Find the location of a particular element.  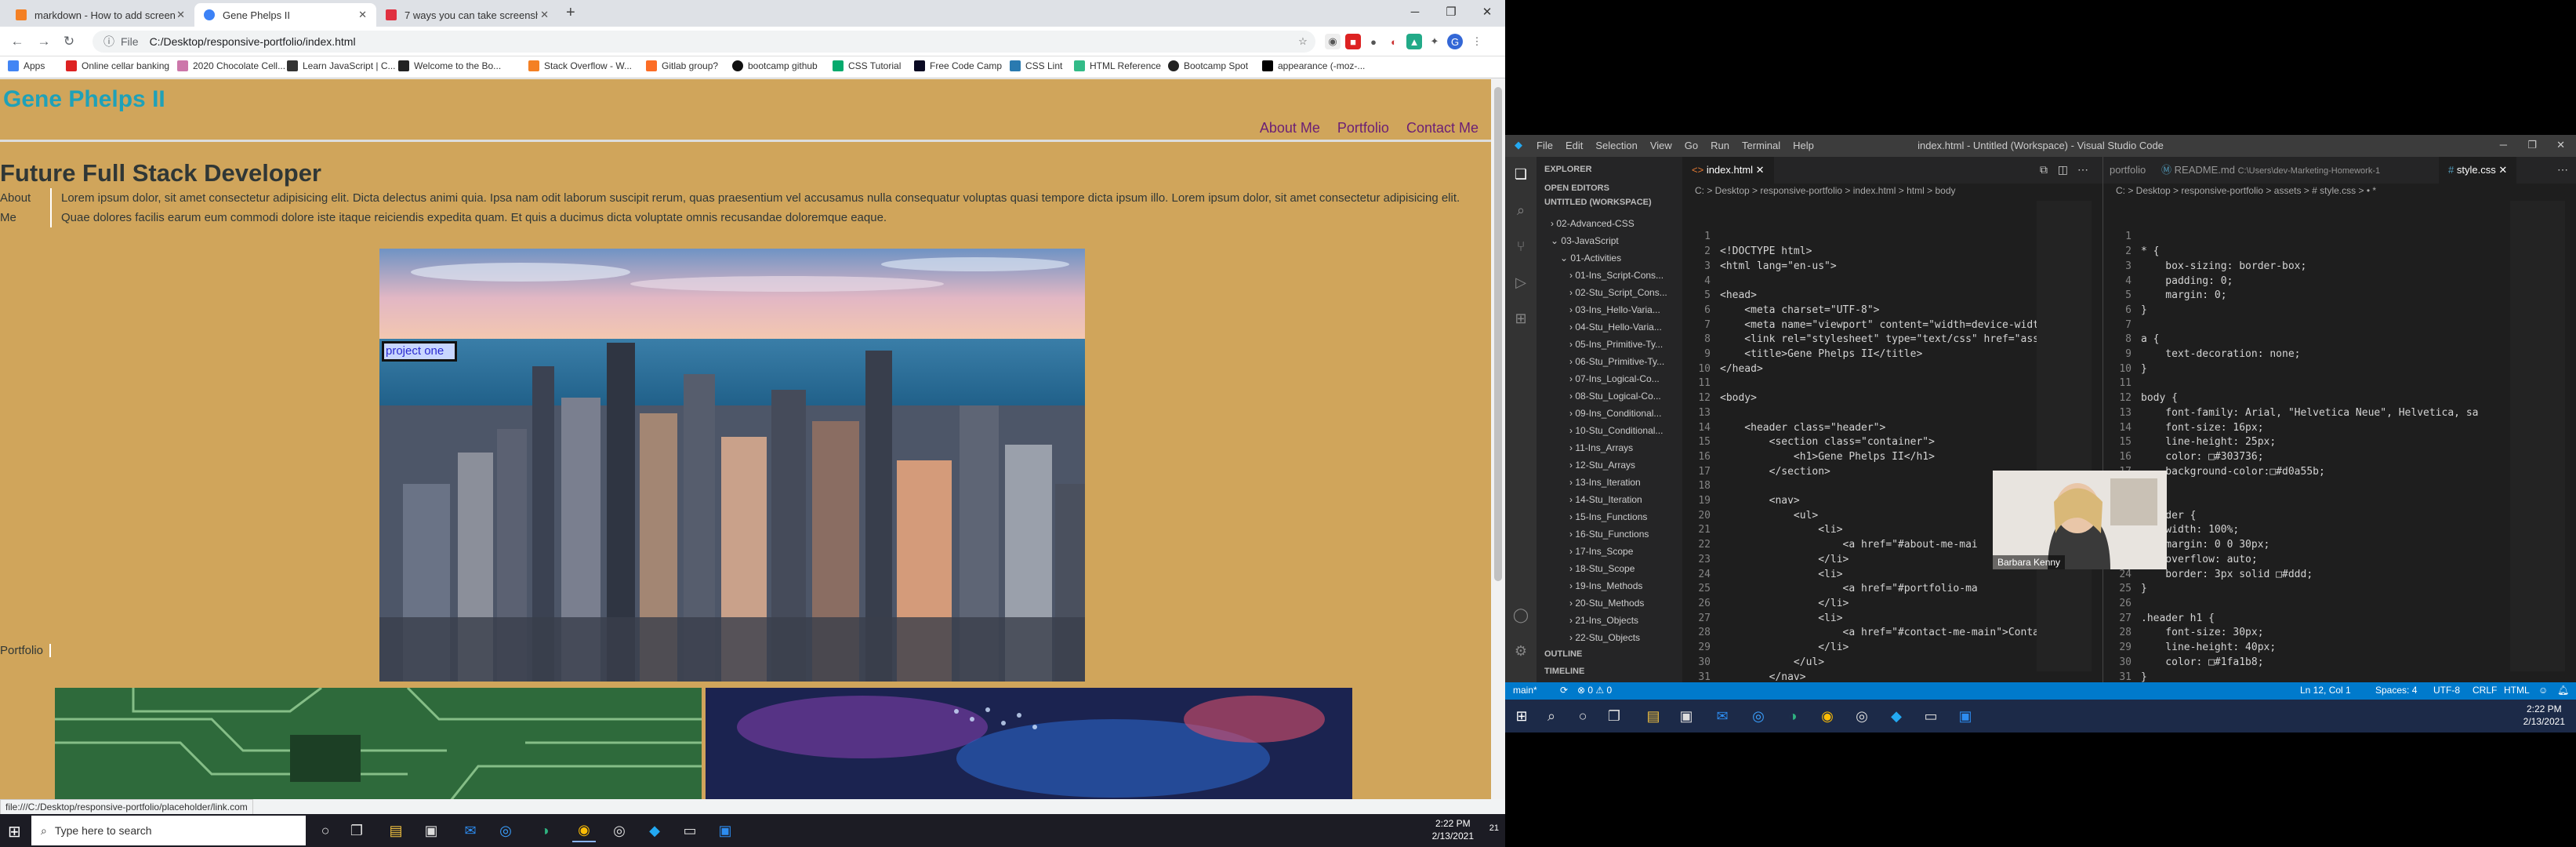

tree-folder: › 20-Stu_Methods is located at coordinates (1610, 603).